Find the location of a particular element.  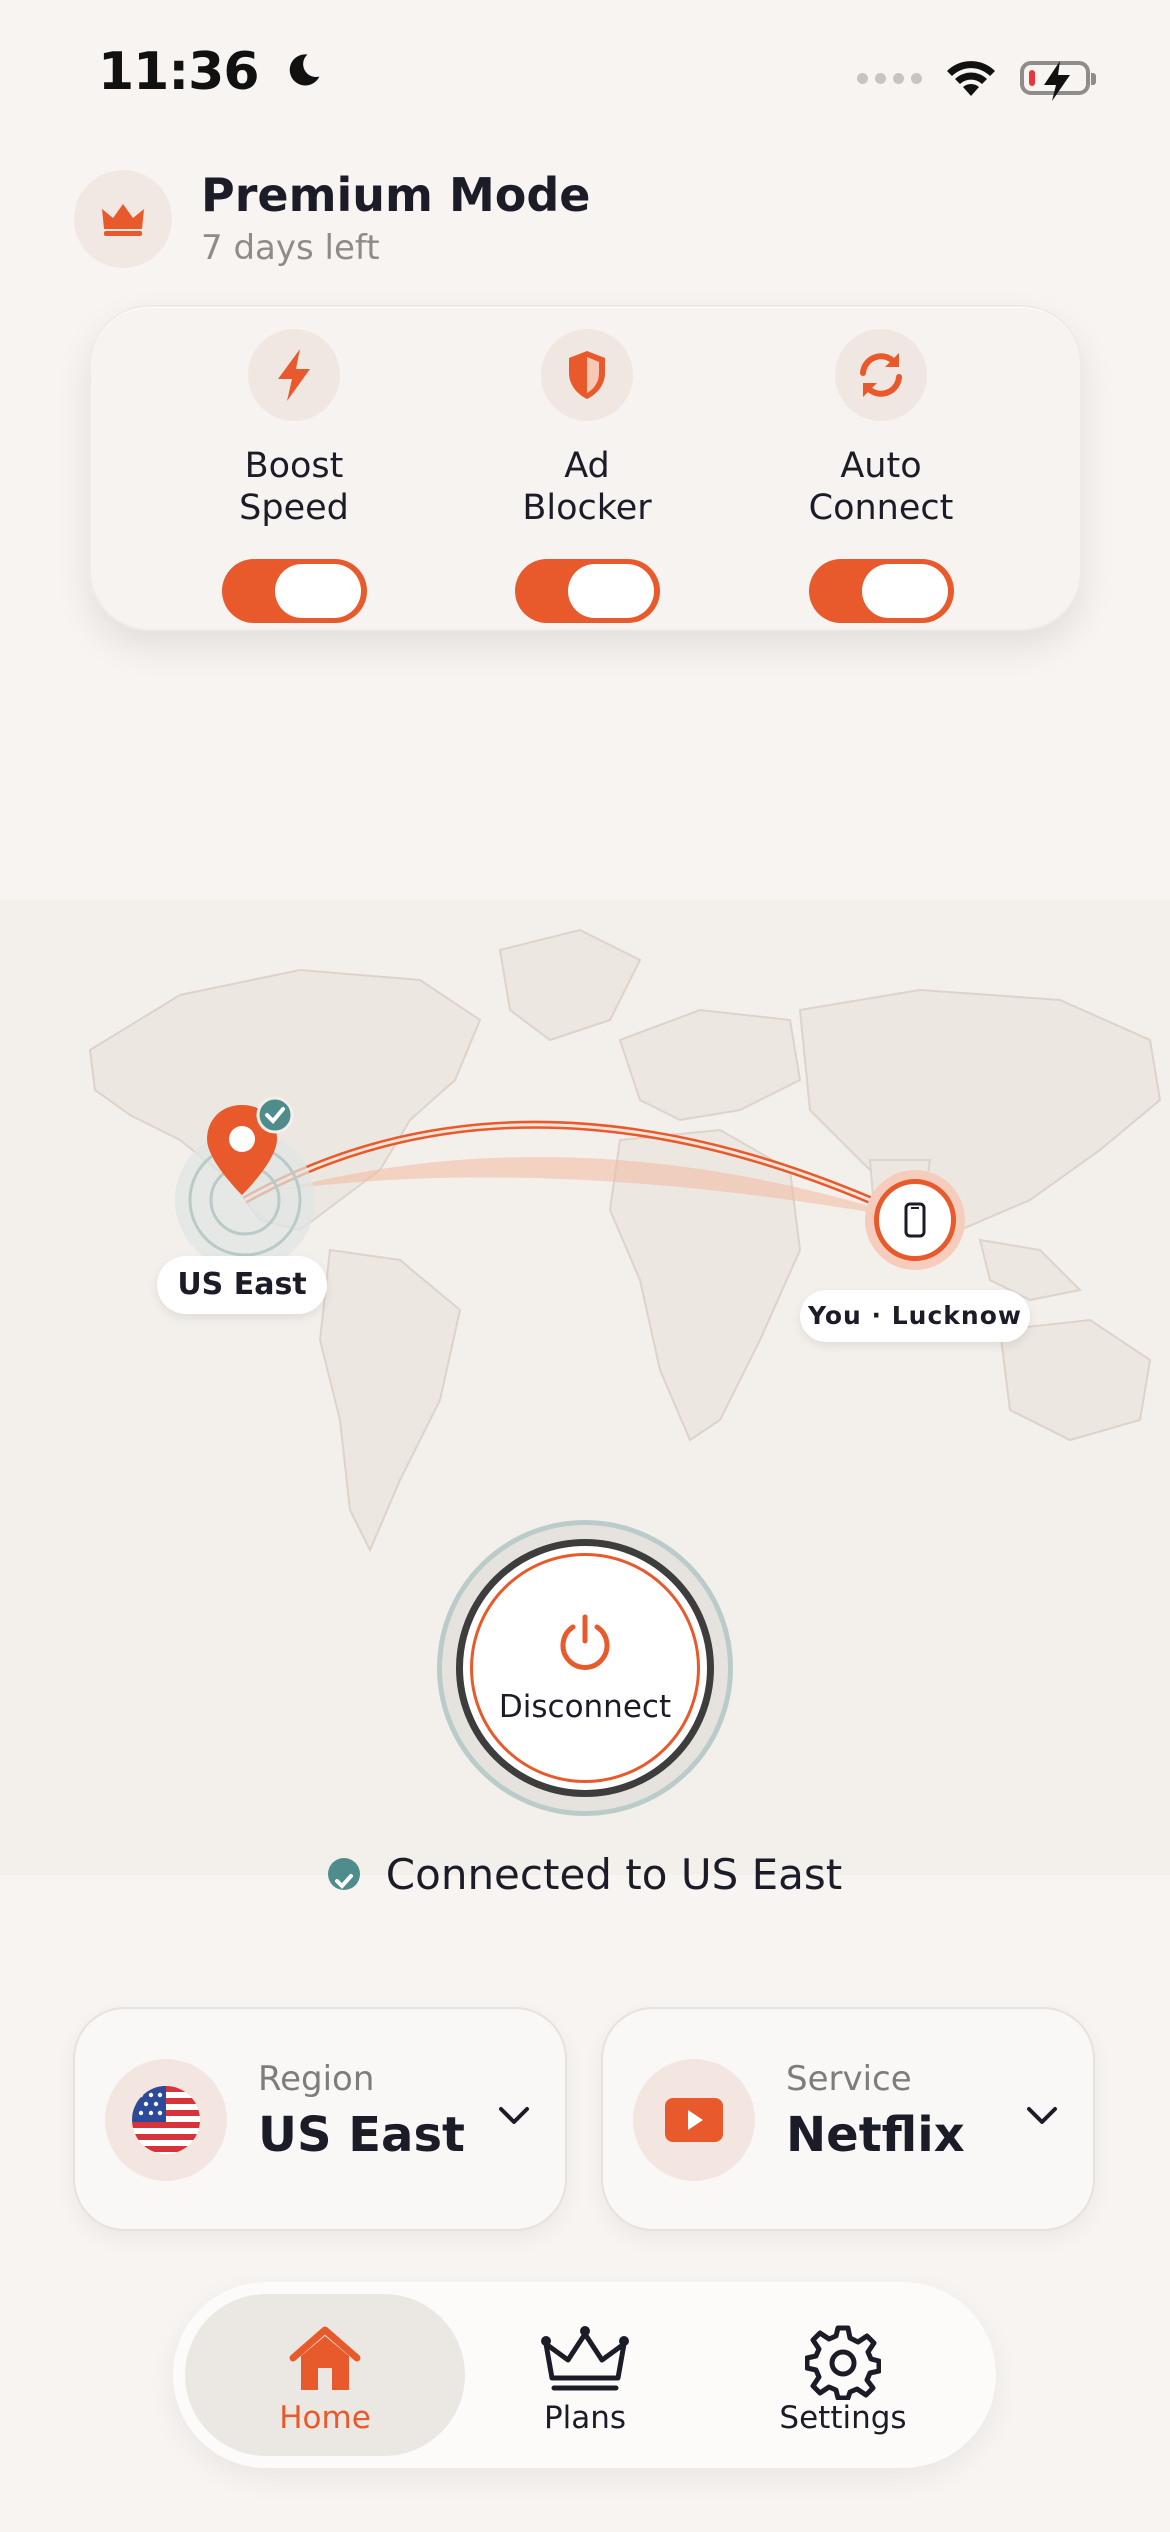

battery-icon is located at coordinates (1058, 81).